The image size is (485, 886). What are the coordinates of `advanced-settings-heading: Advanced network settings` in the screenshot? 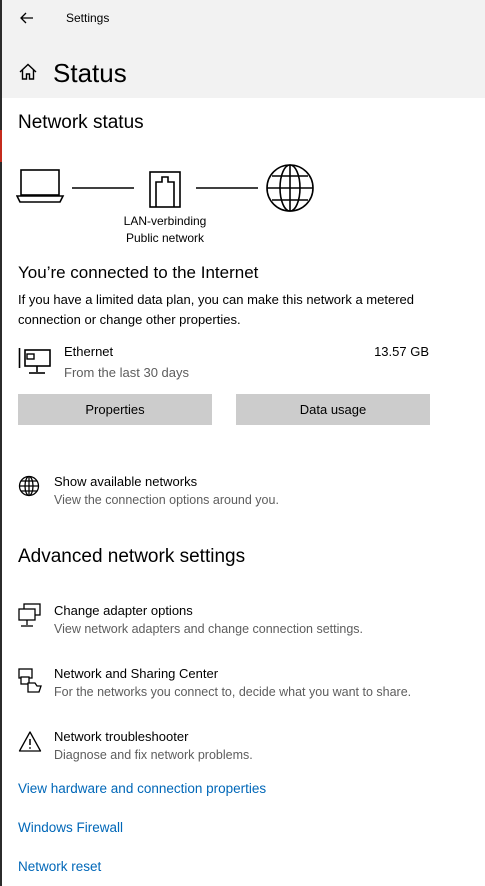 It's located at (132, 556).